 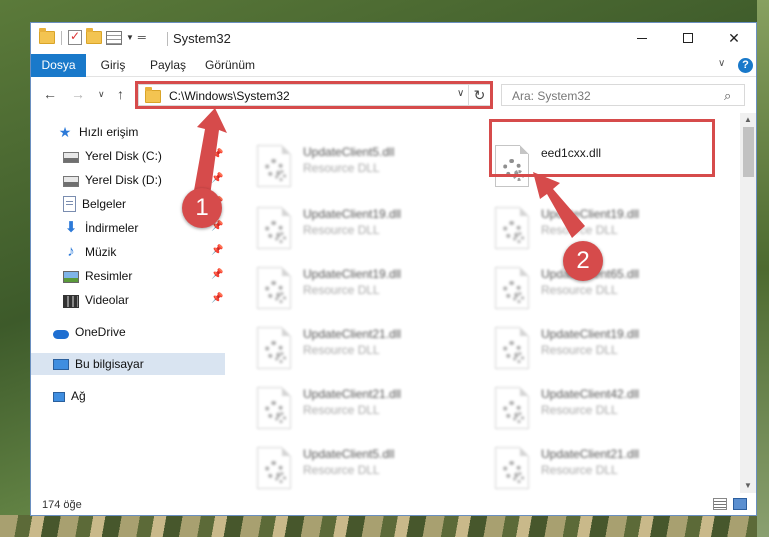 I want to click on maximize-button, so click(x=688, y=38).